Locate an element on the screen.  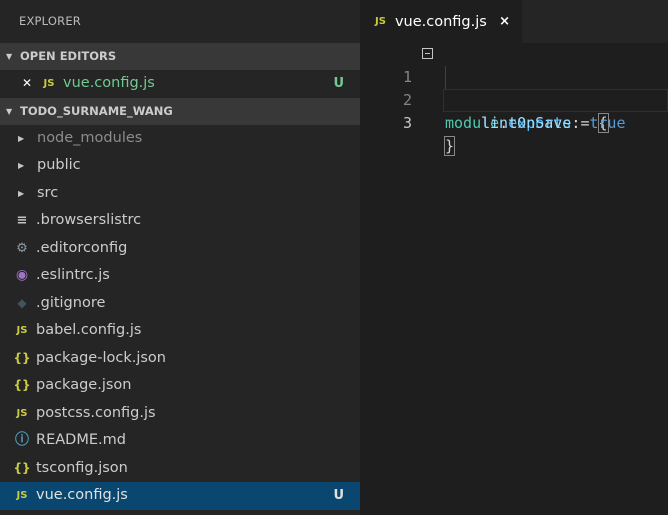
file-name: .editorconfig is located at coordinates (82, 247).